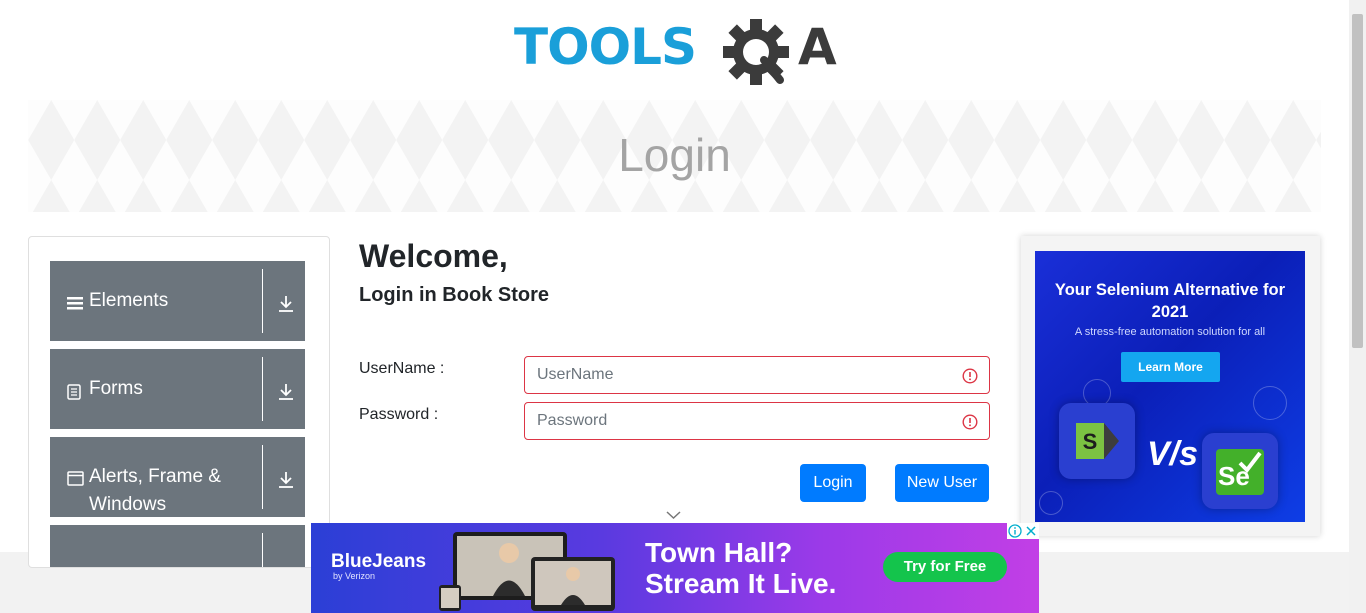 This screenshot has height=613, width=1366. Describe the element at coordinates (742, 375) in the screenshot. I see `username-input` at that location.